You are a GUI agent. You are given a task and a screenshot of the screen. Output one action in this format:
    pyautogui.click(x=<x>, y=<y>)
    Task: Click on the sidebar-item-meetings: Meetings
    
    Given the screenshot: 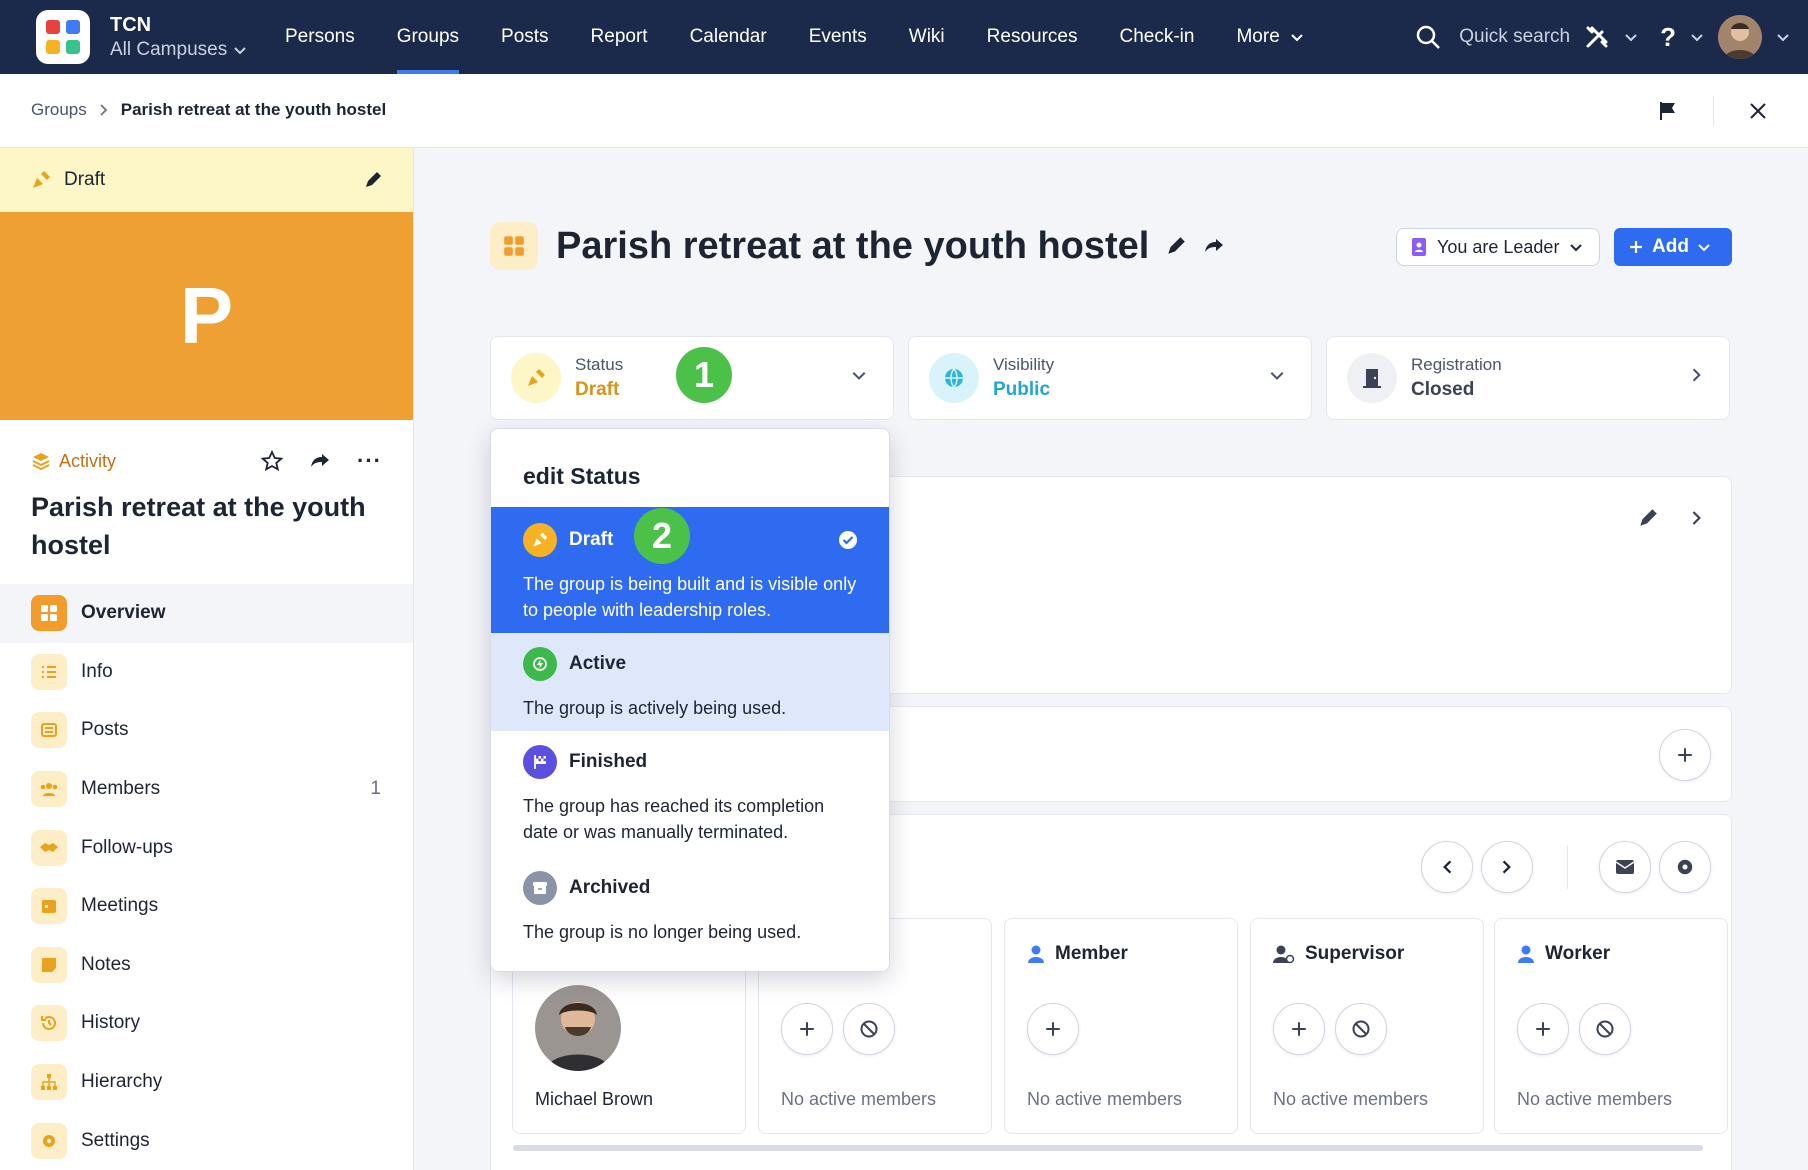 What is the action you would take?
    pyautogui.click(x=206, y=906)
    